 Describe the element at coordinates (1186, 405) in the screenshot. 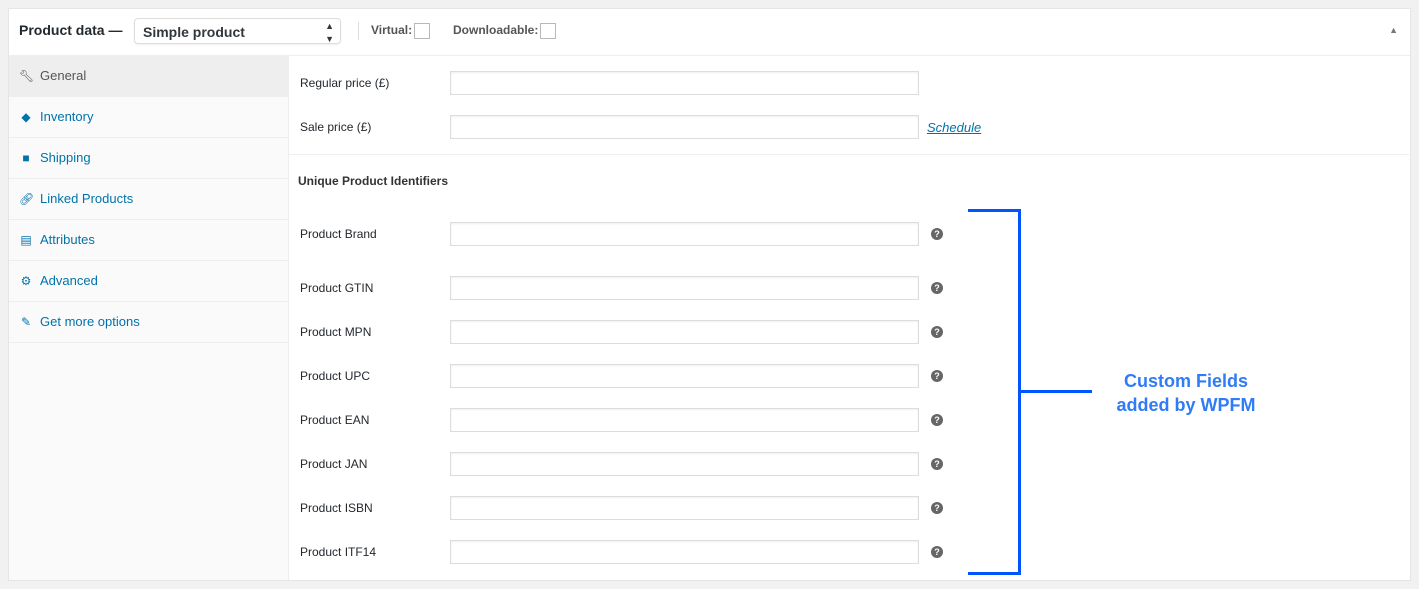

I see `annotation-line-2: added by WPFM` at that location.